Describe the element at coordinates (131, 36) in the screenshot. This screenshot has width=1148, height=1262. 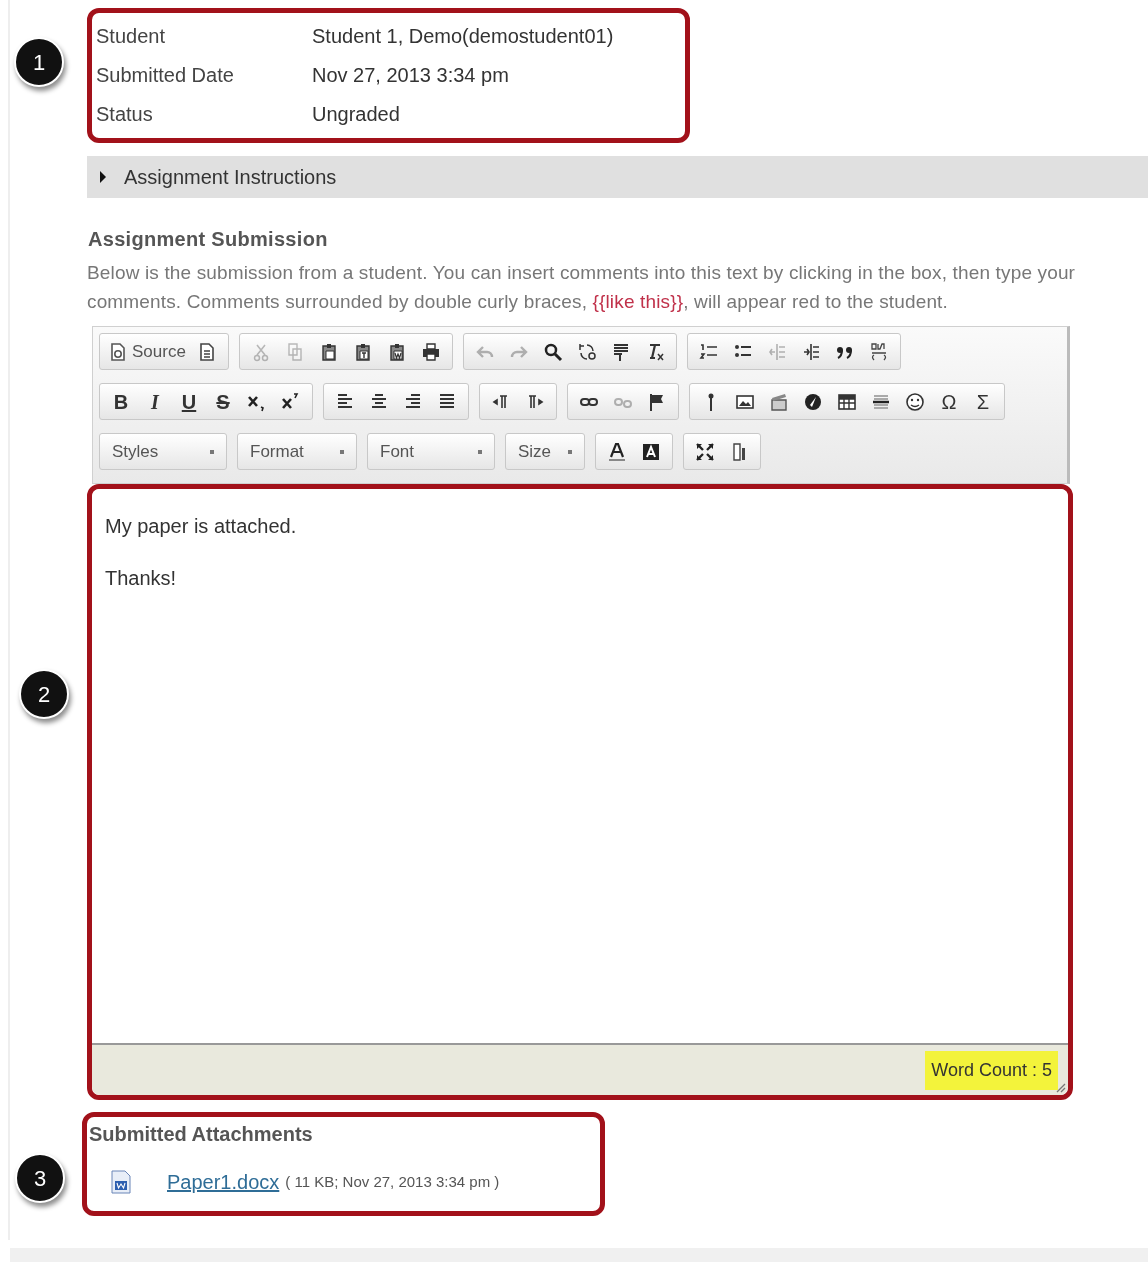
I see `field-label: Student` at that location.